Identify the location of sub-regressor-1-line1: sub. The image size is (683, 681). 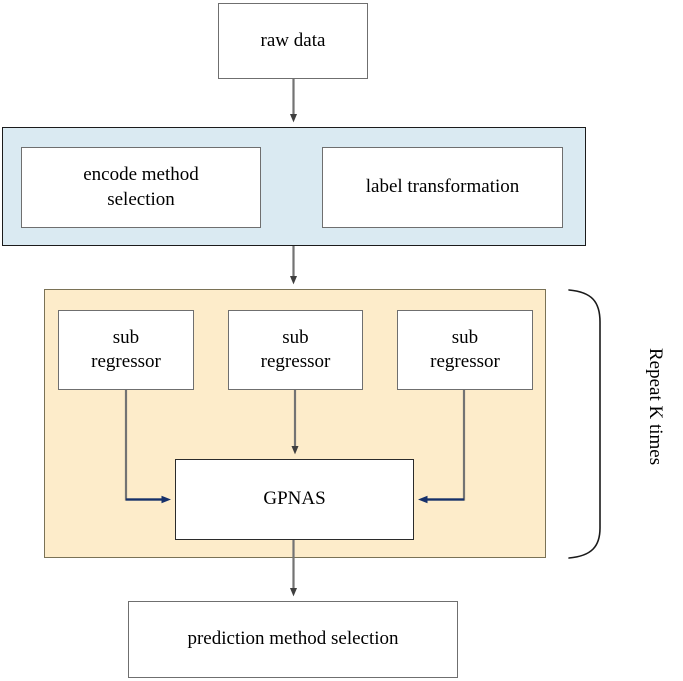
(126, 337).